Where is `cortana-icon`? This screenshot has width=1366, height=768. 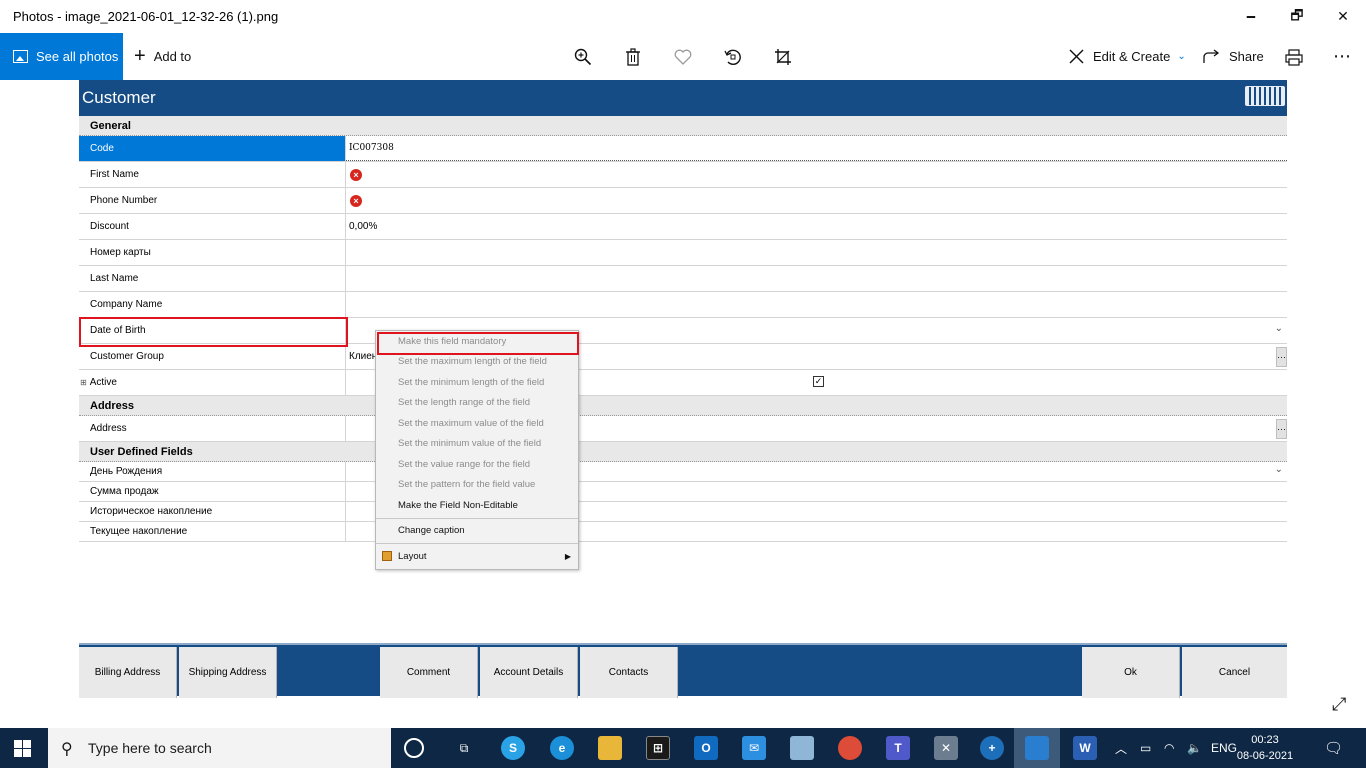 cortana-icon is located at coordinates (414, 748).